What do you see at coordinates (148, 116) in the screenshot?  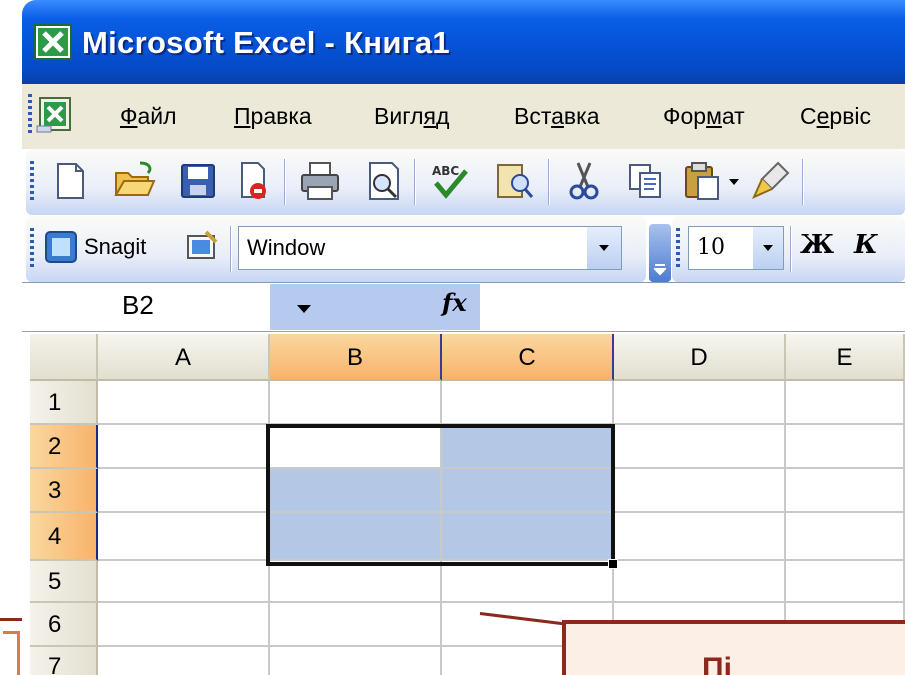 I see `menu-file: Файл` at bounding box center [148, 116].